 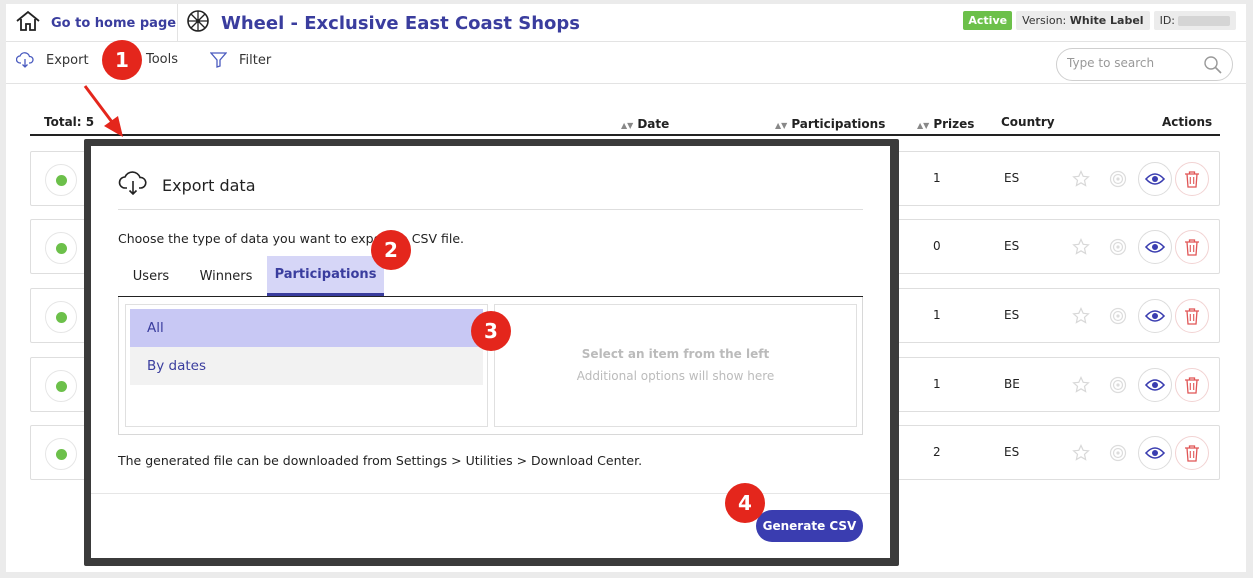 What do you see at coordinates (1028, 122) in the screenshot?
I see `column-country: Country` at bounding box center [1028, 122].